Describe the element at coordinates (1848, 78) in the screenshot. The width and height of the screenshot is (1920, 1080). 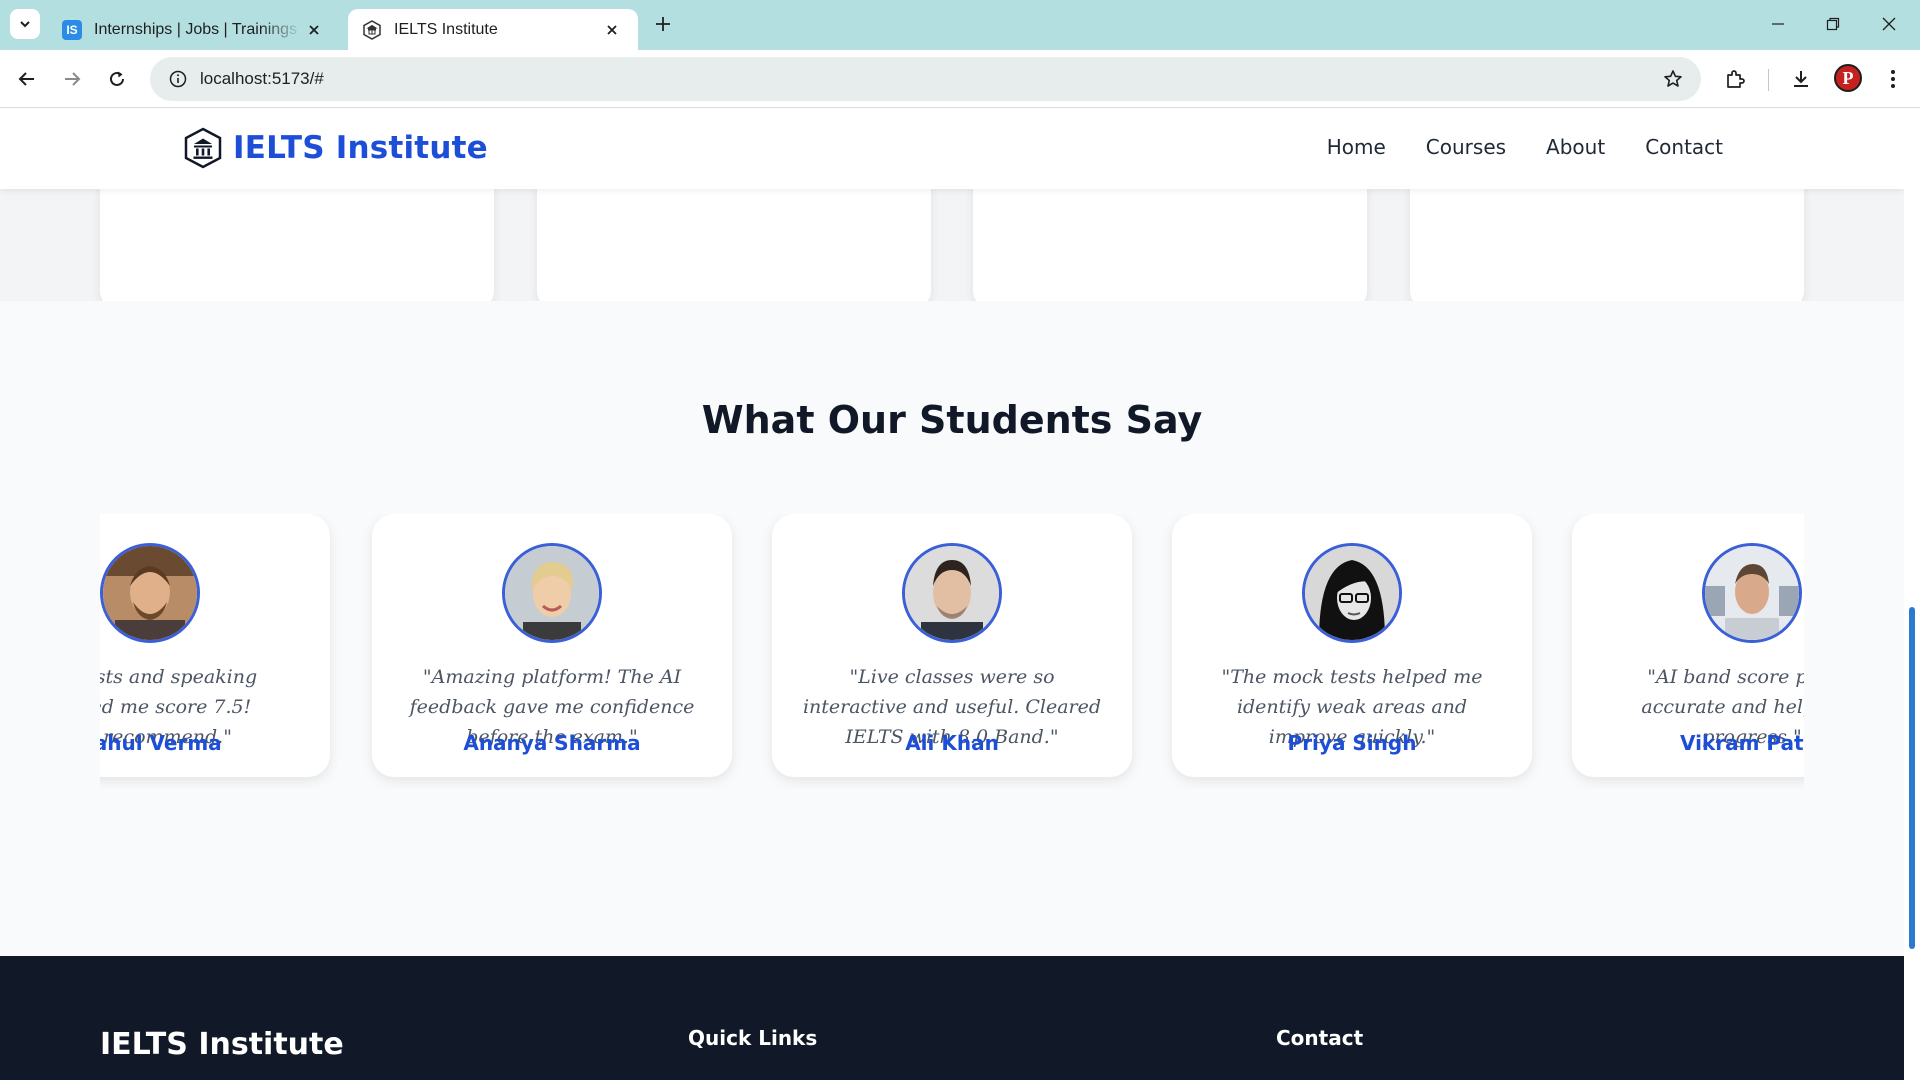
I see `profile-avatar: P` at that location.